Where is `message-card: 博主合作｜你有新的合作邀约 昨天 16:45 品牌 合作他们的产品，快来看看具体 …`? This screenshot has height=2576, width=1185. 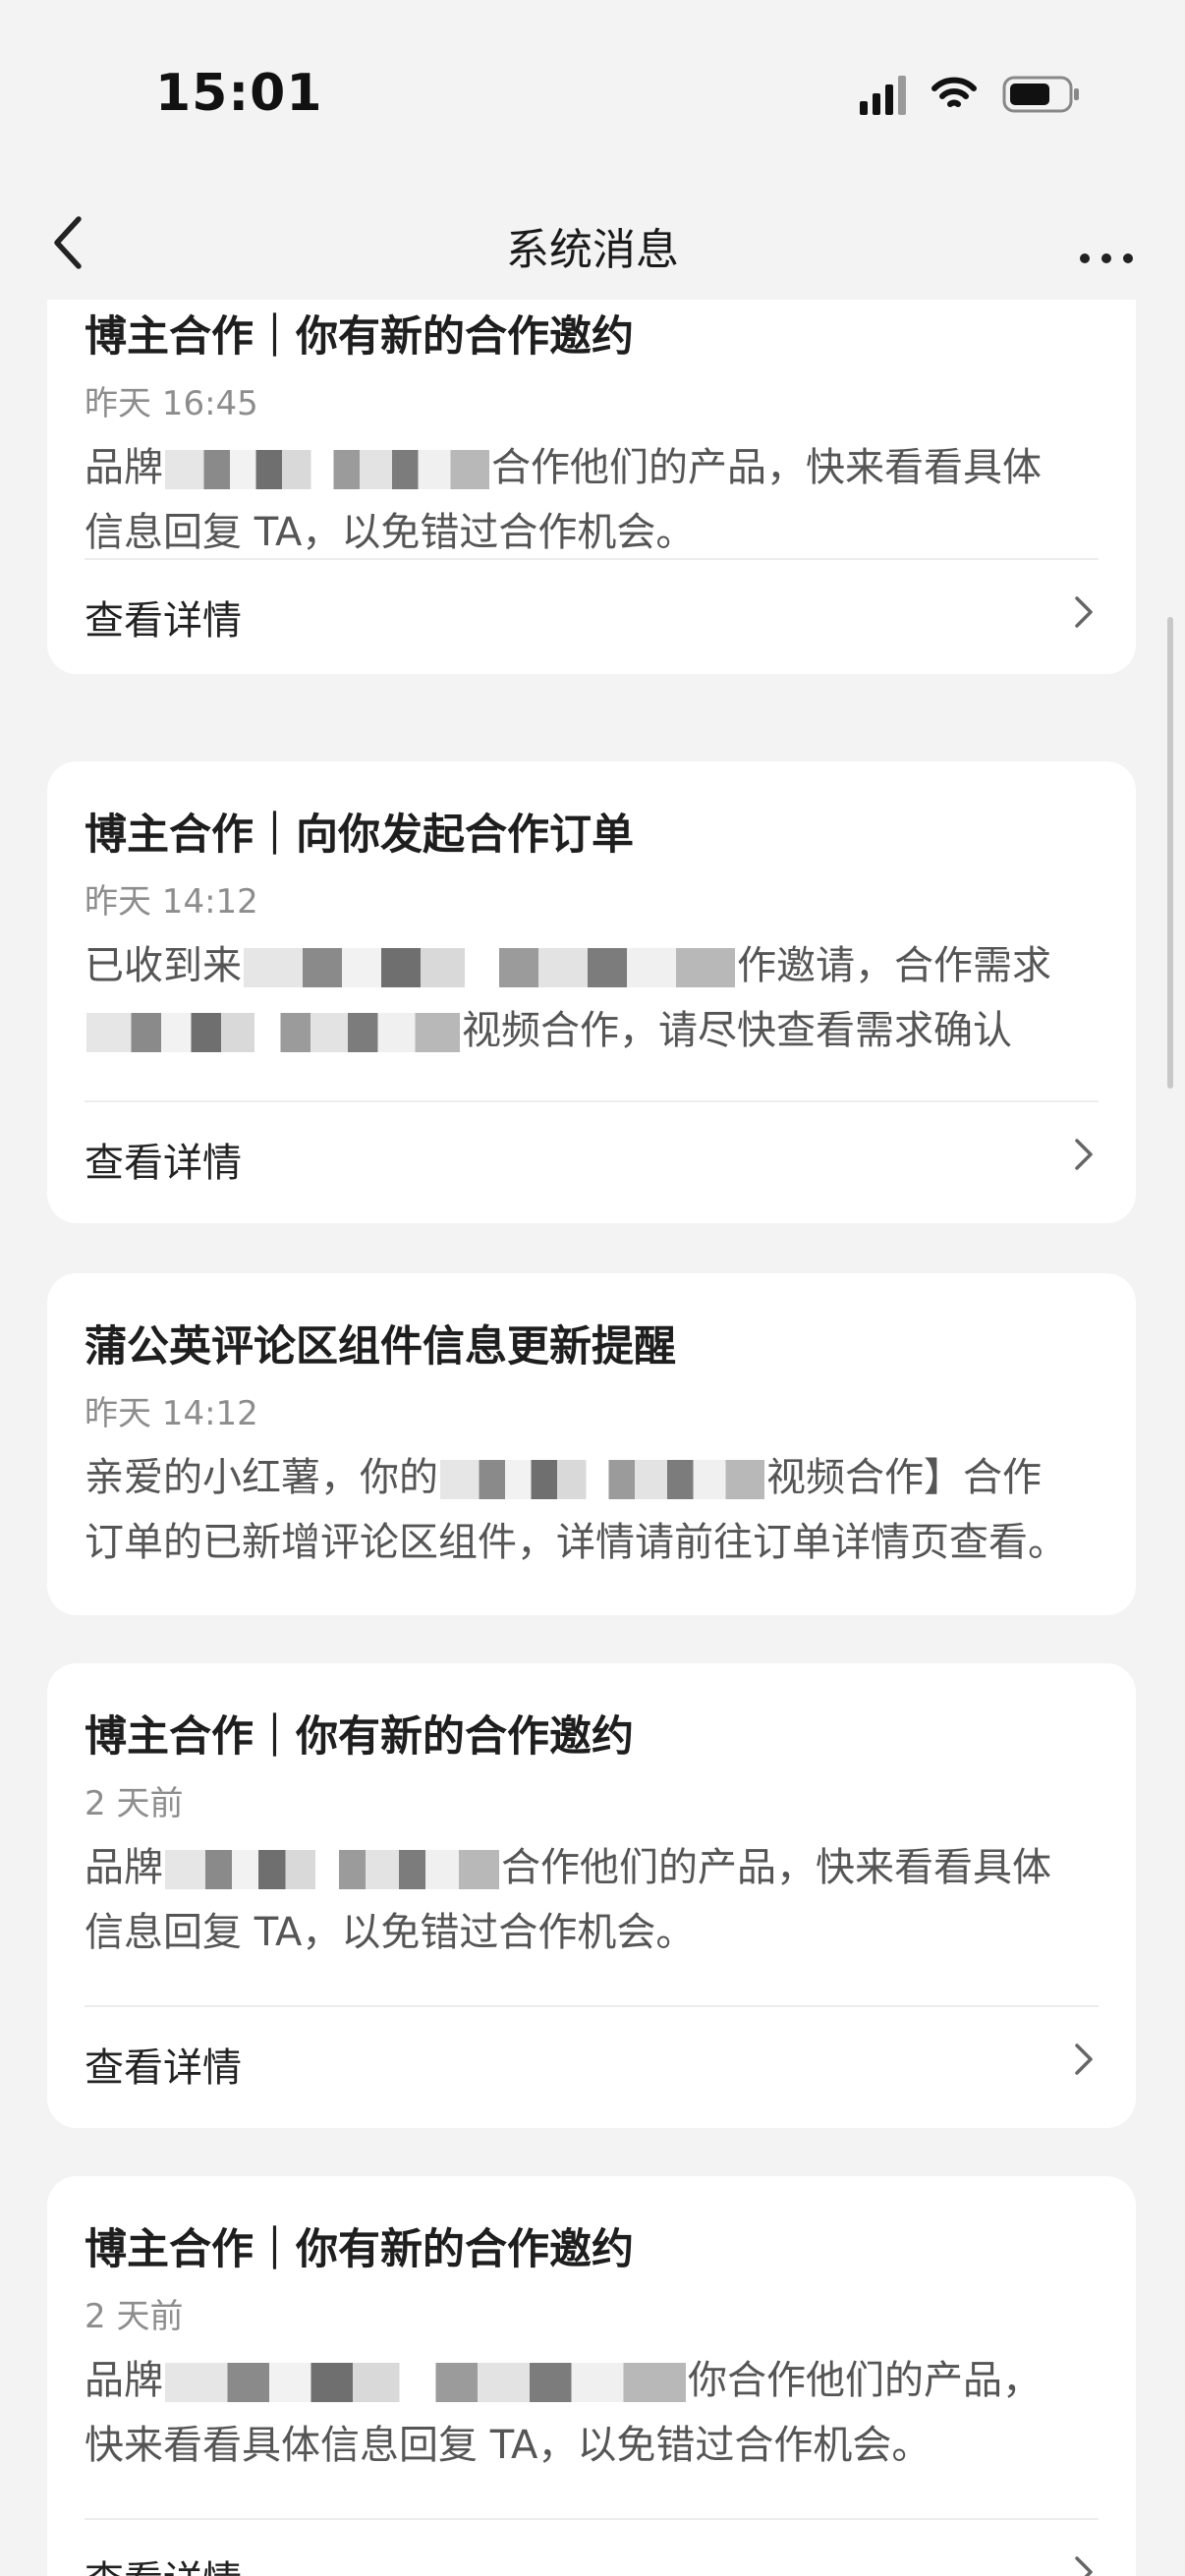 message-card: 博主合作｜你有新的合作邀约 昨天 16:45 品牌 合作他们的产品，快来看看具体 … is located at coordinates (592, 484).